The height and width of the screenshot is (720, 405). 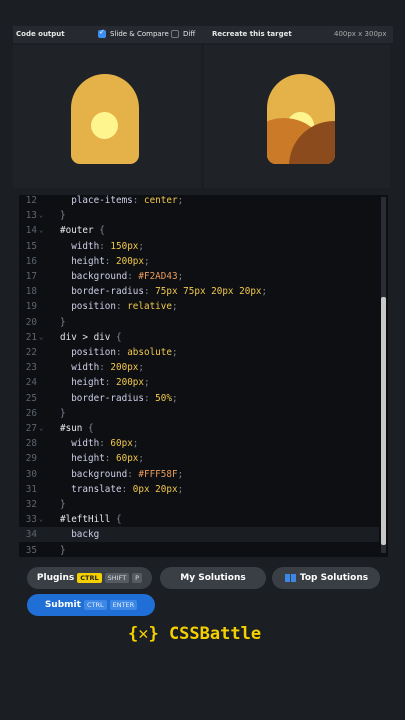 I want to click on target-preview, so click(x=297, y=116).